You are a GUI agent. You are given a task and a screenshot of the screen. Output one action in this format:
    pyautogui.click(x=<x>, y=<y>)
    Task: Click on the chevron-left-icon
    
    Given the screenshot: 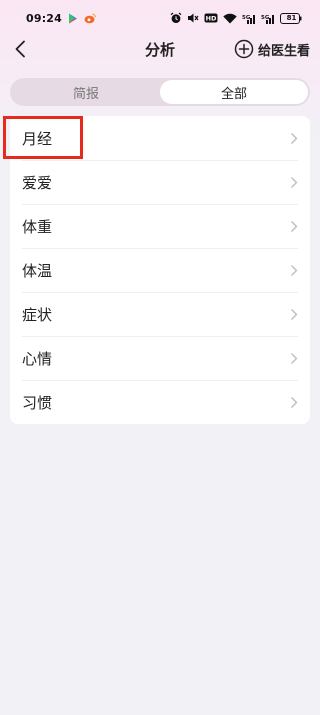 What is the action you would take?
    pyautogui.click(x=20, y=49)
    